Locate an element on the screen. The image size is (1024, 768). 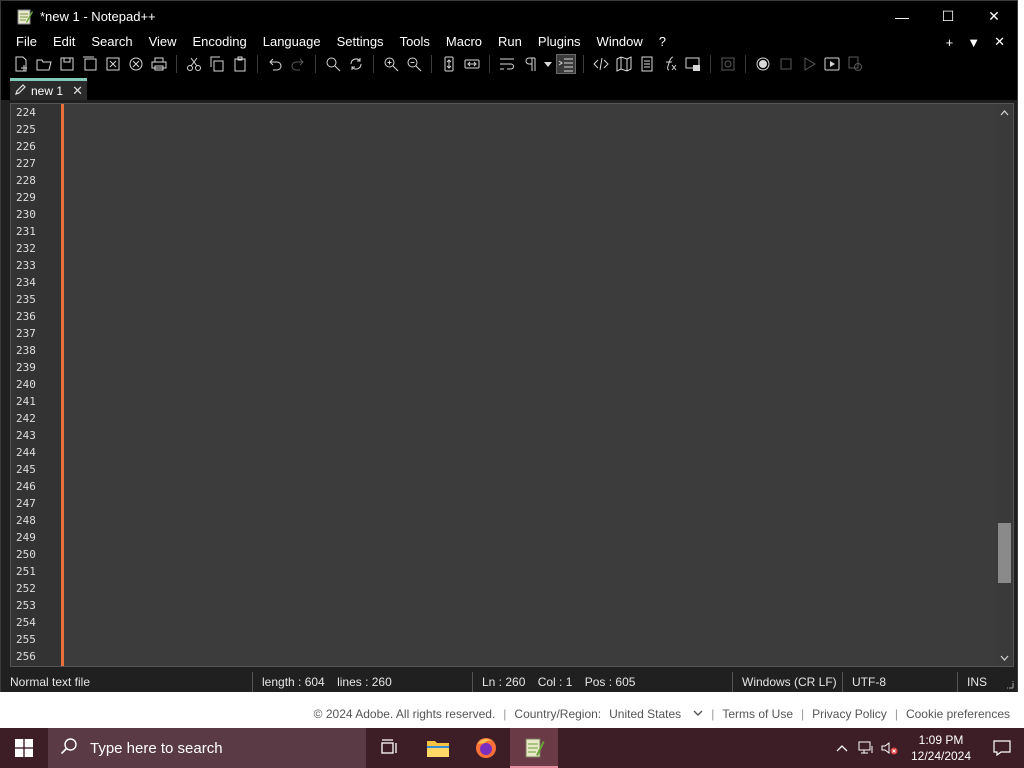
show-all-characters-icon is located at coordinates (530, 64).